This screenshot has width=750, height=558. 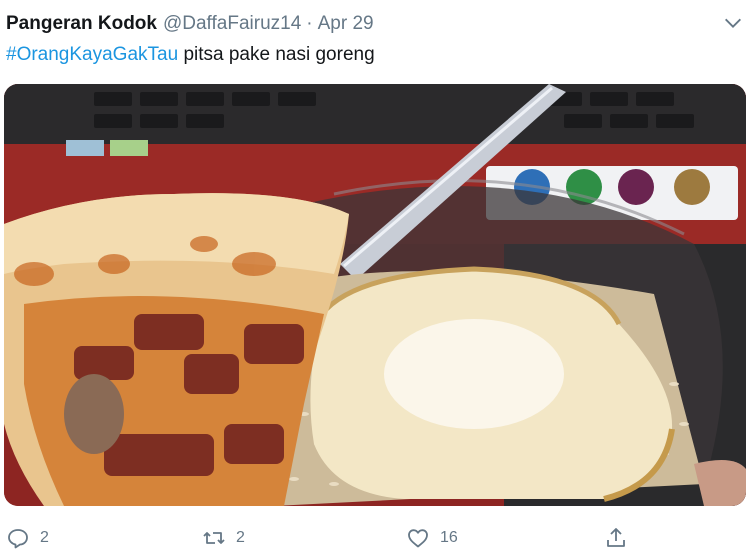 I want to click on tweet-text: #OrangKayaGakTau pitsa pake nasi goreng, so click(x=190, y=55).